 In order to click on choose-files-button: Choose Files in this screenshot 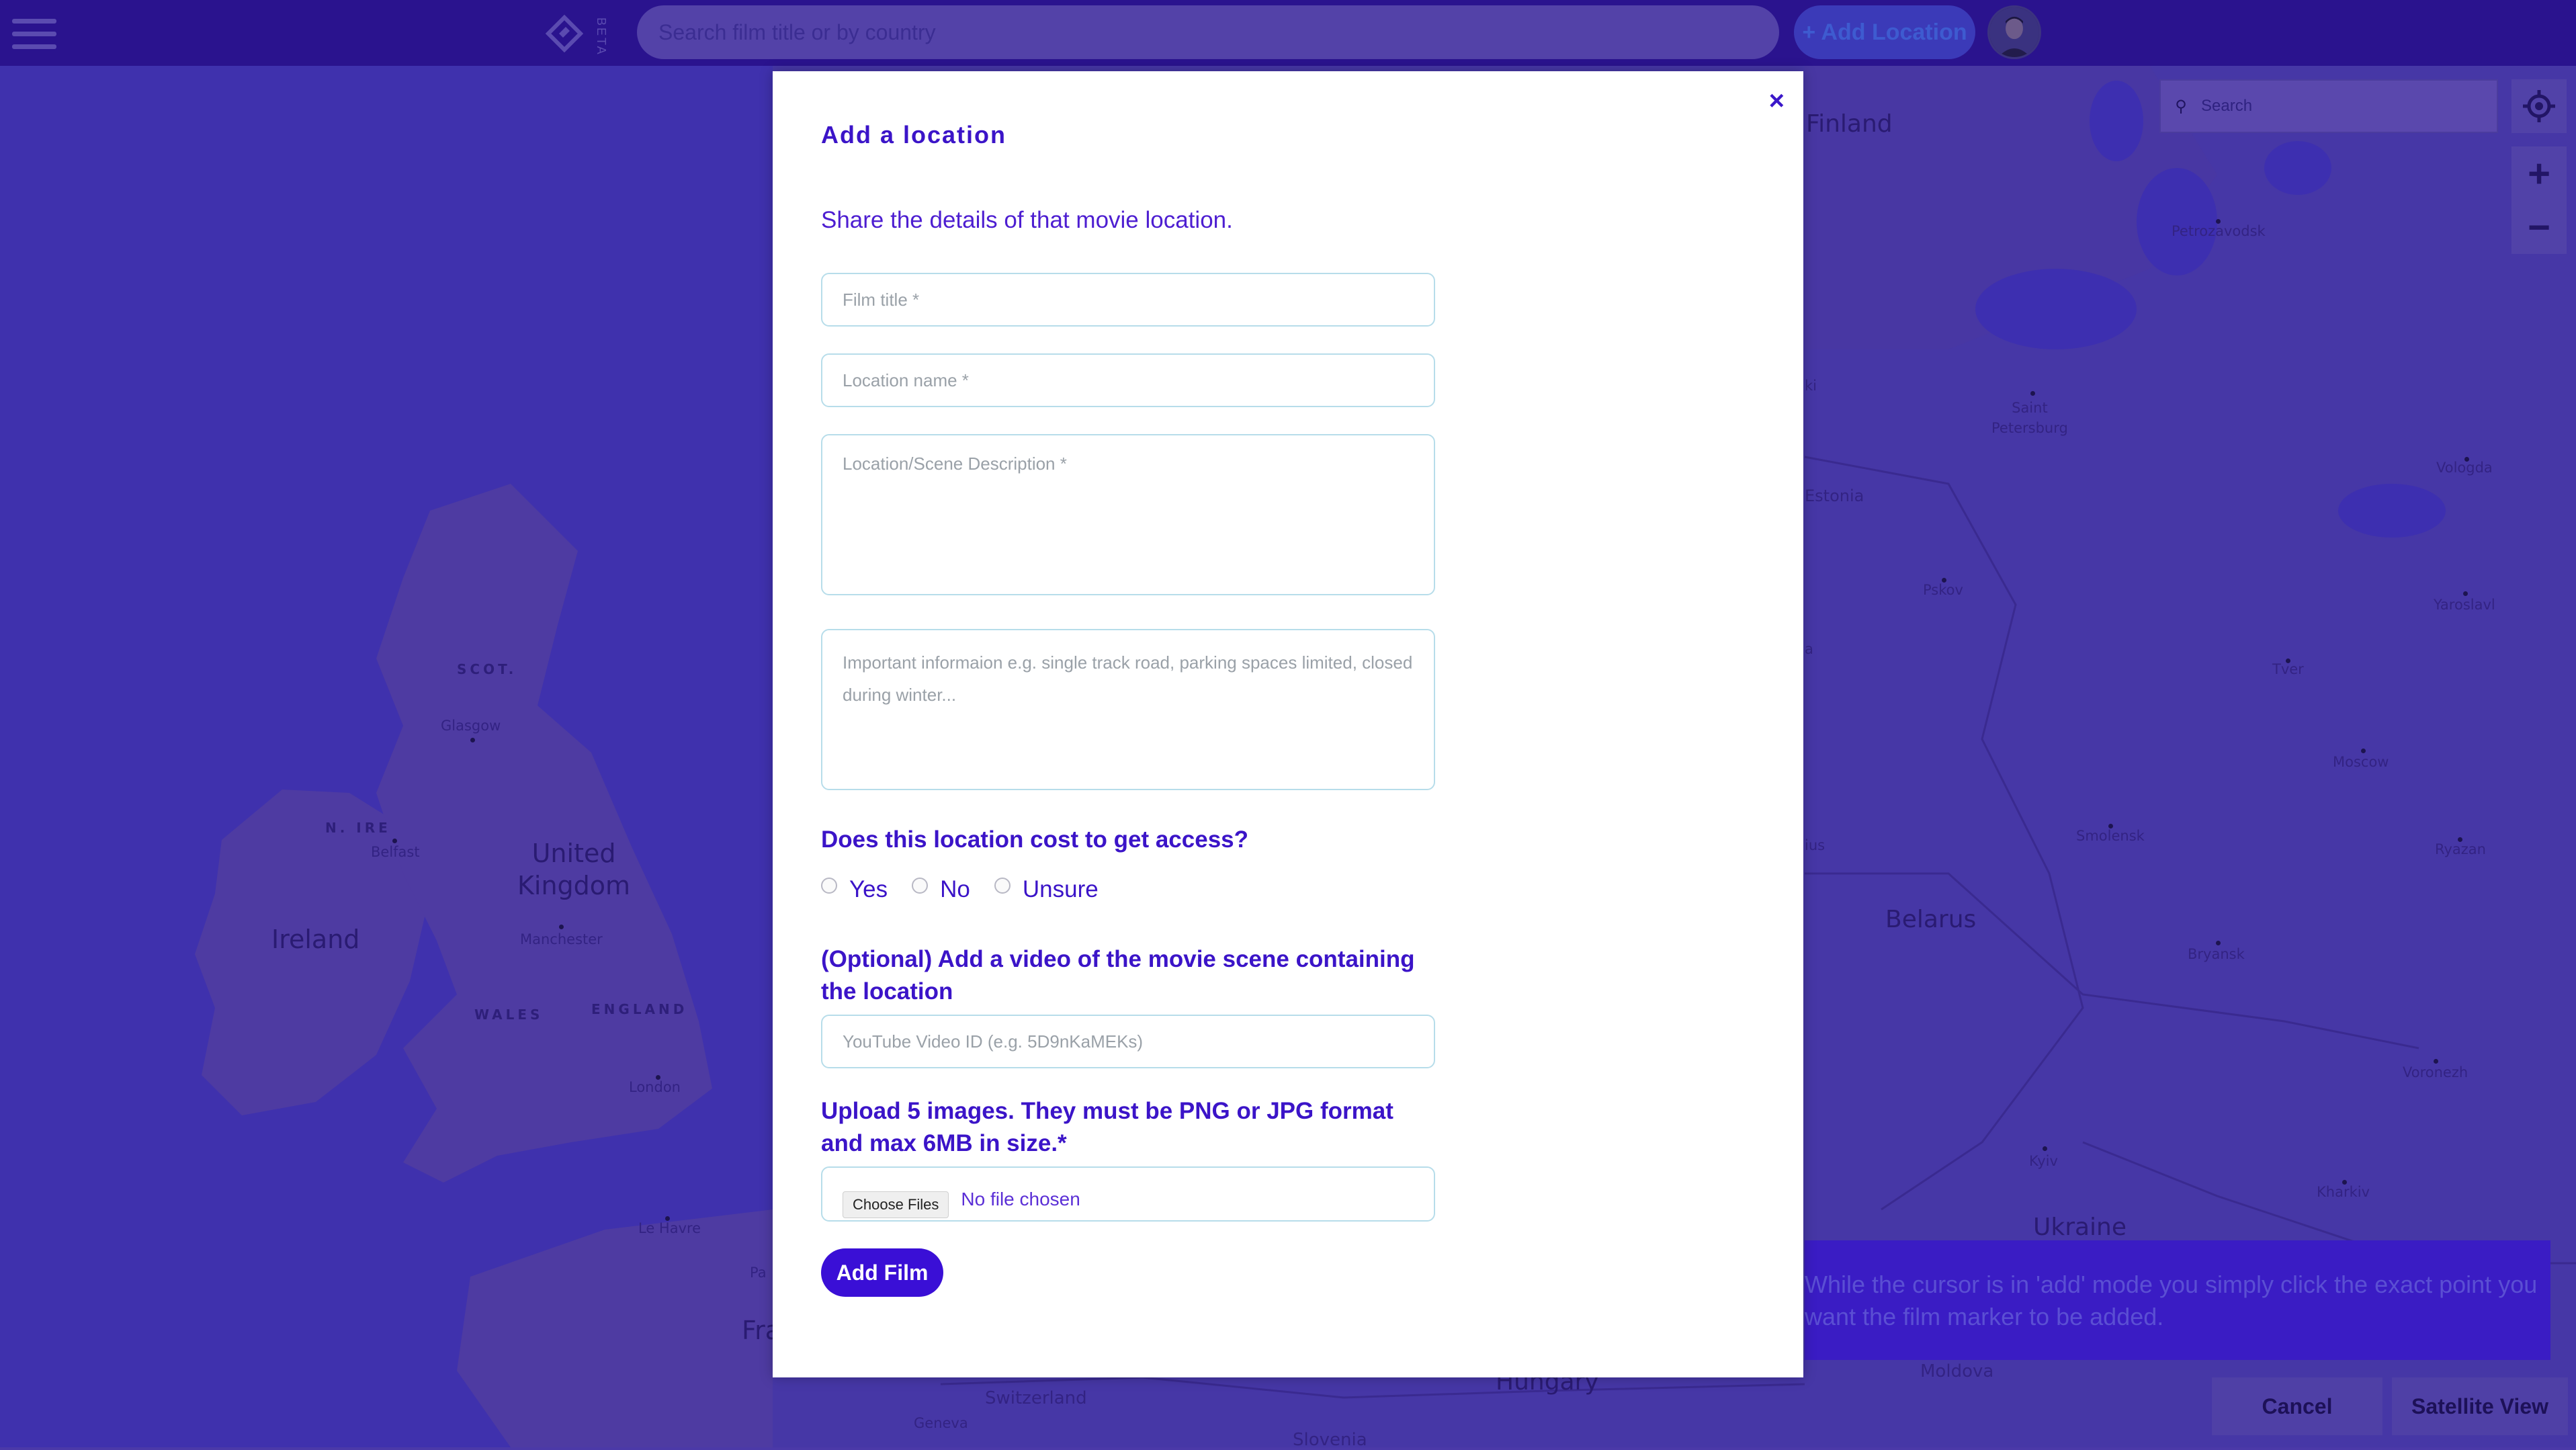, I will do `click(896, 1205)`.